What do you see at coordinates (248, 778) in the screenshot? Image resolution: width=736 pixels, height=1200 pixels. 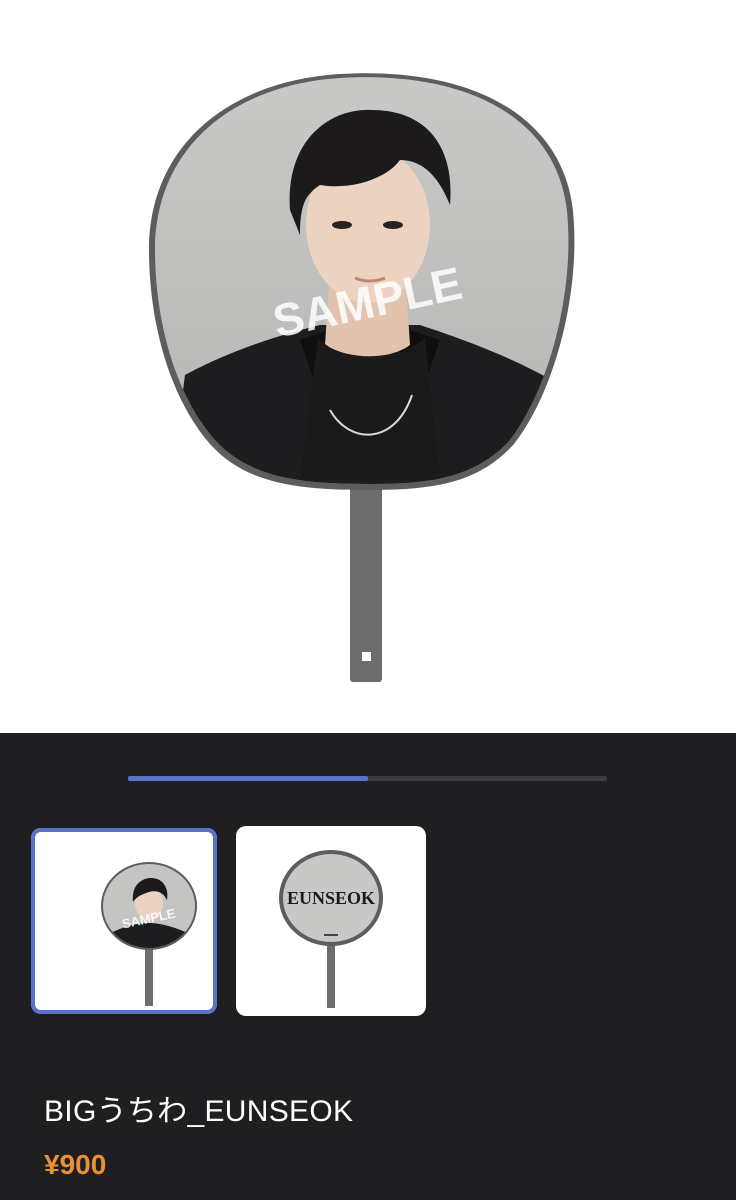 I see `gallery-progress-fill` at bounding box center [248, 778].